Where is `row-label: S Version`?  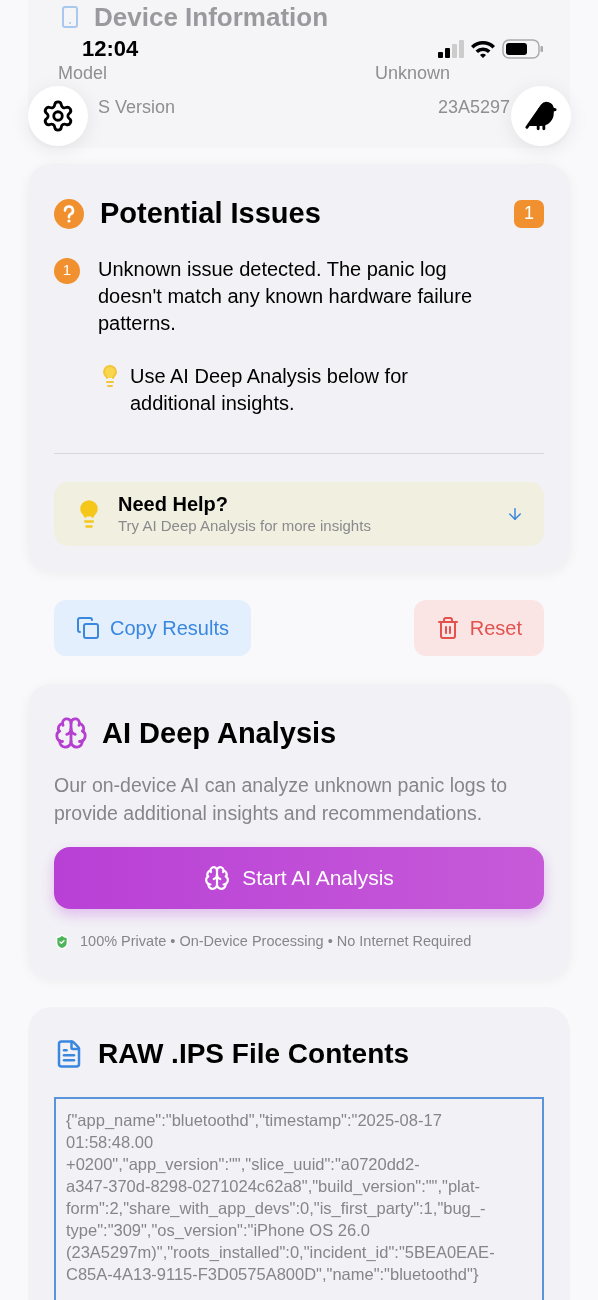 row-label: S Version is located at coordinates (137, 107).